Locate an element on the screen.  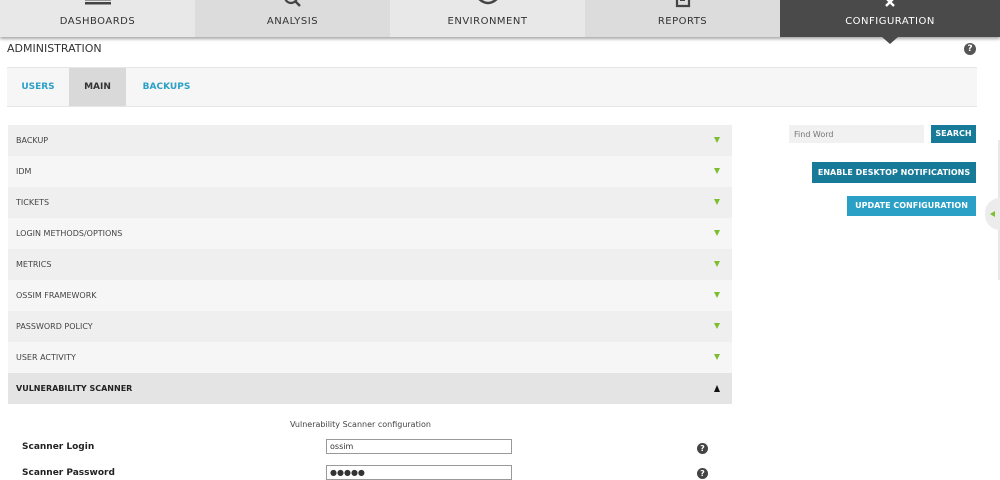
scanner-login-input is located at coordinates (419, 446).